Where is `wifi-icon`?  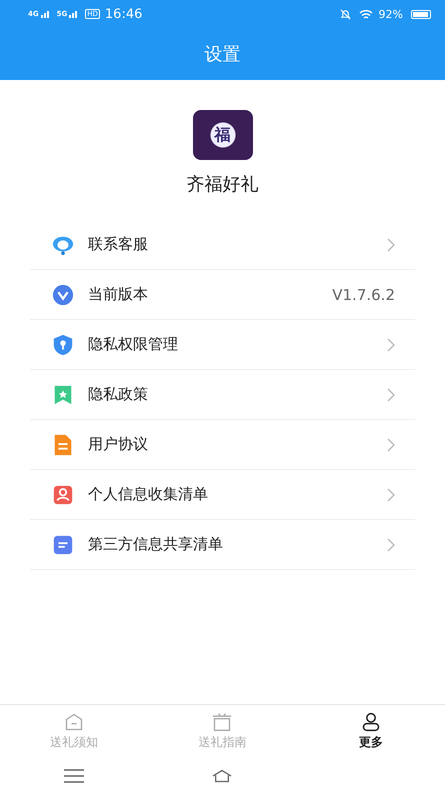 wifi-icon is located at coordinates (365, 14).